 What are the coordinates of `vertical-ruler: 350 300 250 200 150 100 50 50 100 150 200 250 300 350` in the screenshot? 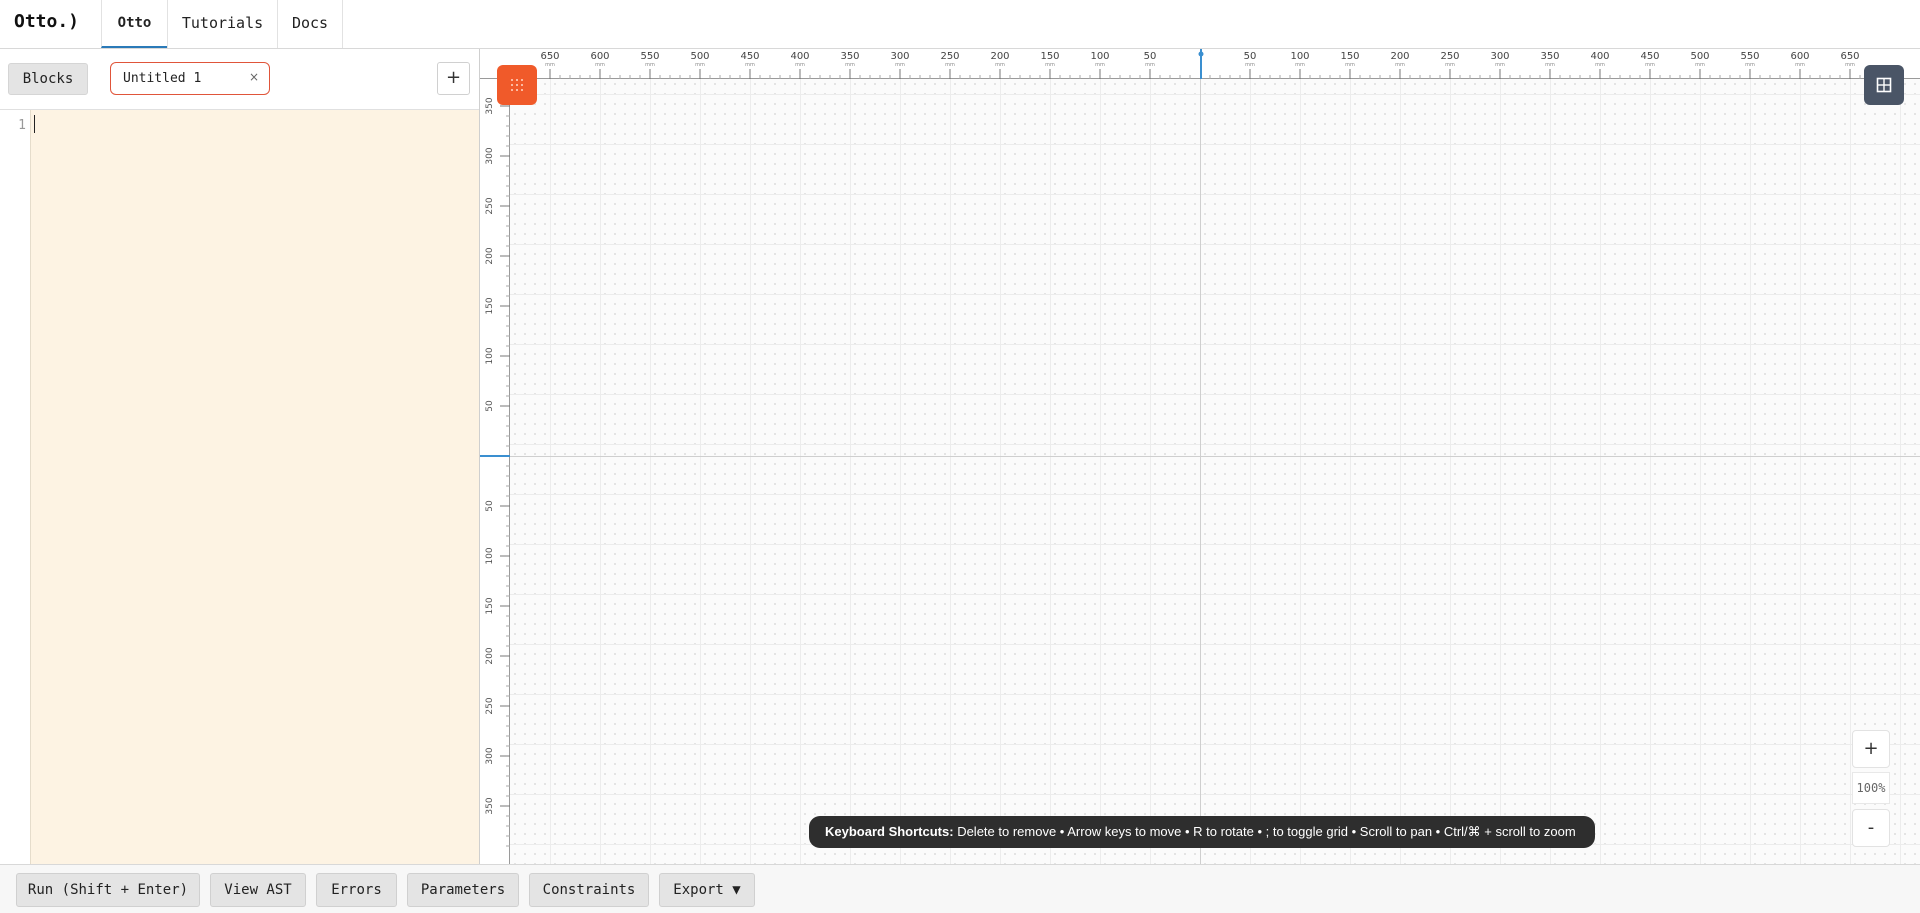 It's located at (495, 471).